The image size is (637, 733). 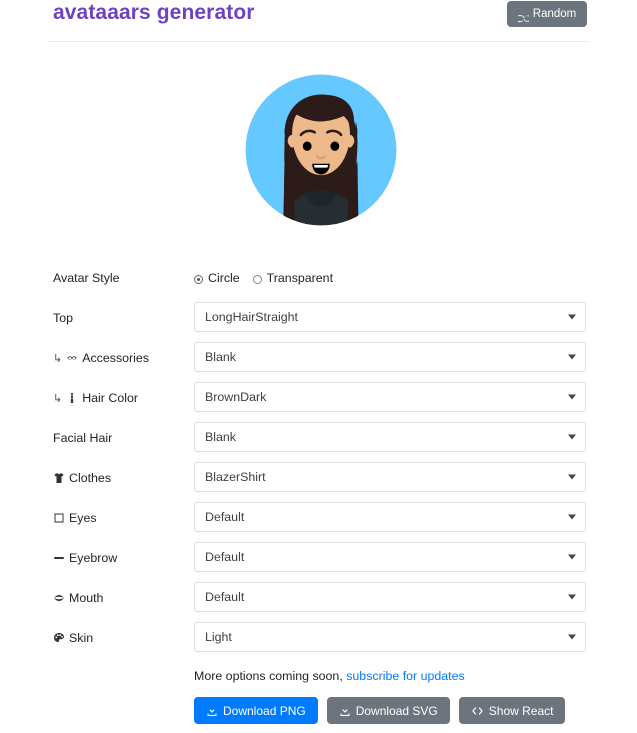 What do you see at coordinates (81, 638) in the screenshot?
I see `skin-label-text: Skin` at bounding box center [81, 638].